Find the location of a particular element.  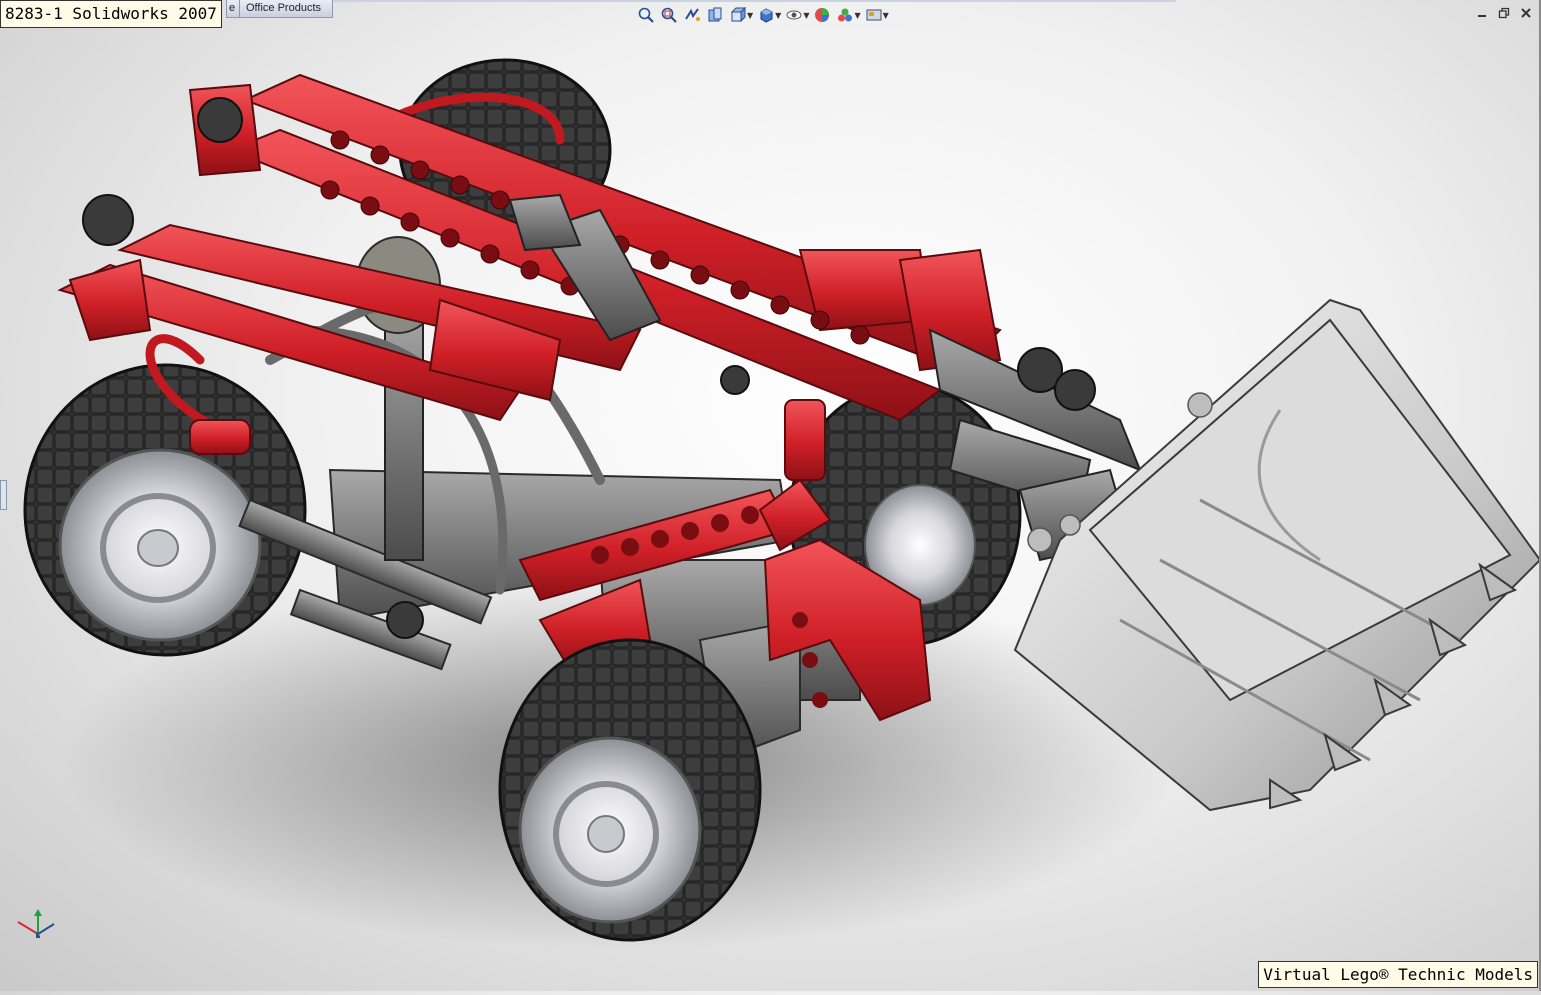

heads-up-view-toolbar: ▼ ▼ ▼ ▼ ▼ is located at coordinates (762, 15).